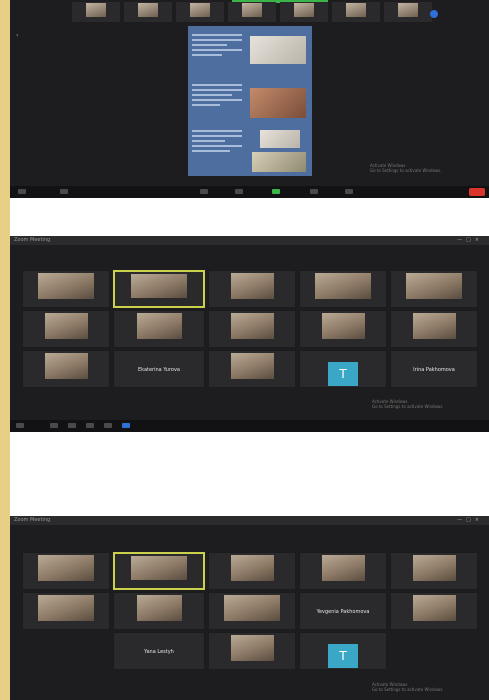 The width and height of the screenshot is (489, 700). I want to click on participant-name: Yana Lestyh, so click(159, 652).